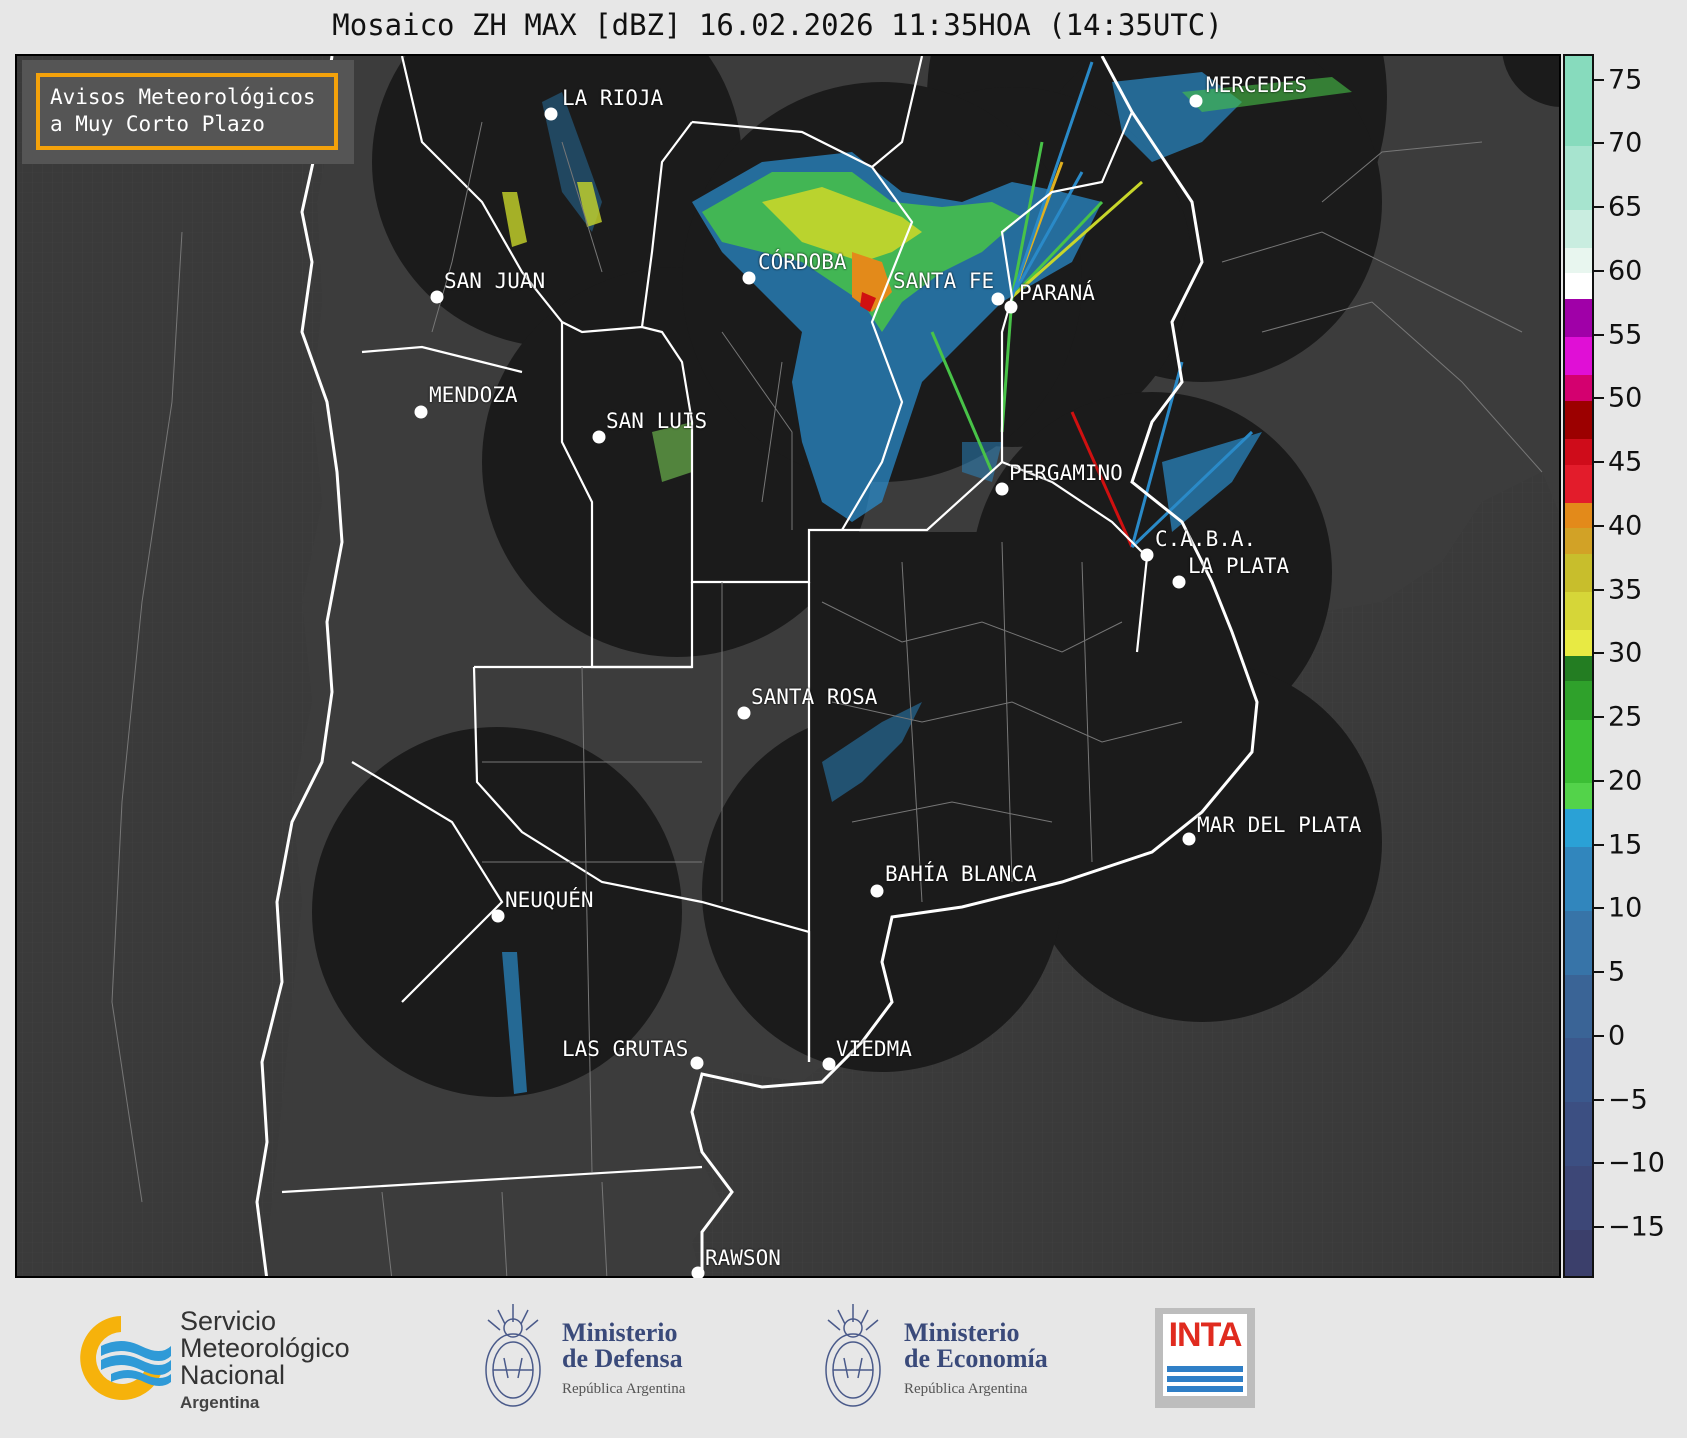 Image resolution: width=1687 pixels, height=1438 pixels. What do you see at coordinates (1625, 271) in the screenshot?
I see `colorbar-tick-label: 60` at bounding box center [1625, 271].